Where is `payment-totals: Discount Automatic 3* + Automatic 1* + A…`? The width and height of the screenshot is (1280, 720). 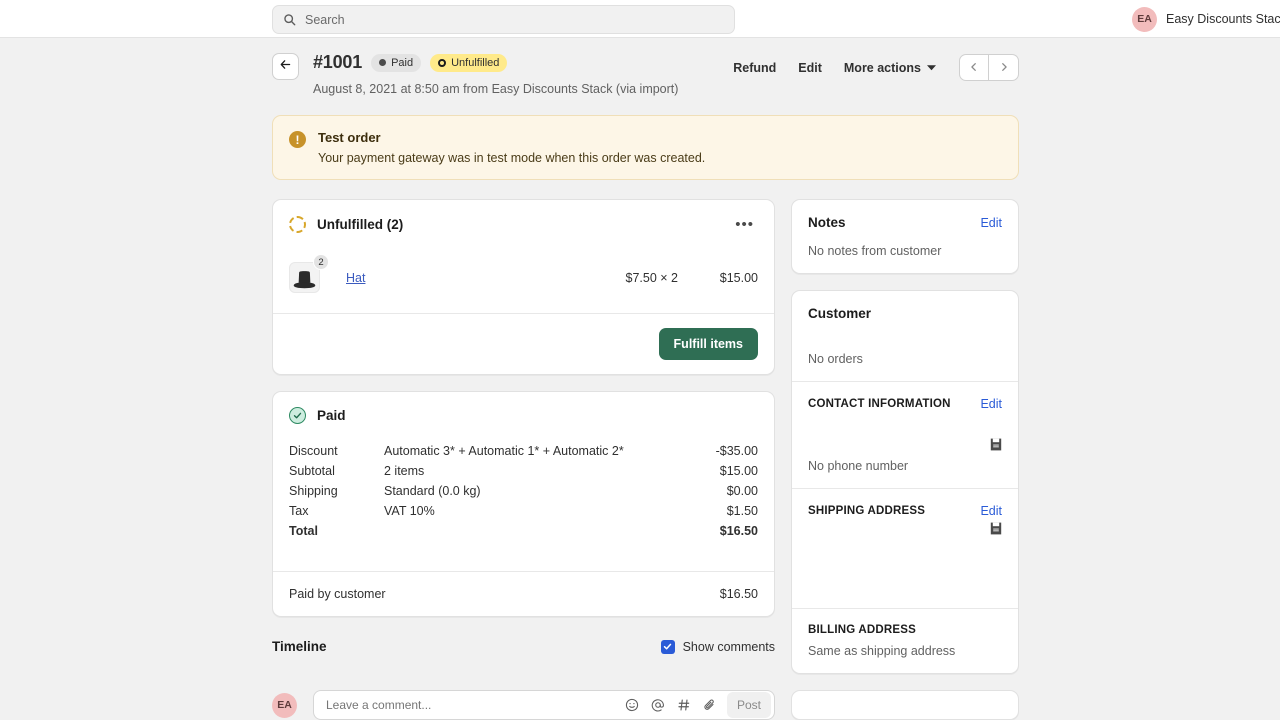
payment-totals: Discount Automatic 3* + Automatic 1* + A… is located at coordinates (523, 491).